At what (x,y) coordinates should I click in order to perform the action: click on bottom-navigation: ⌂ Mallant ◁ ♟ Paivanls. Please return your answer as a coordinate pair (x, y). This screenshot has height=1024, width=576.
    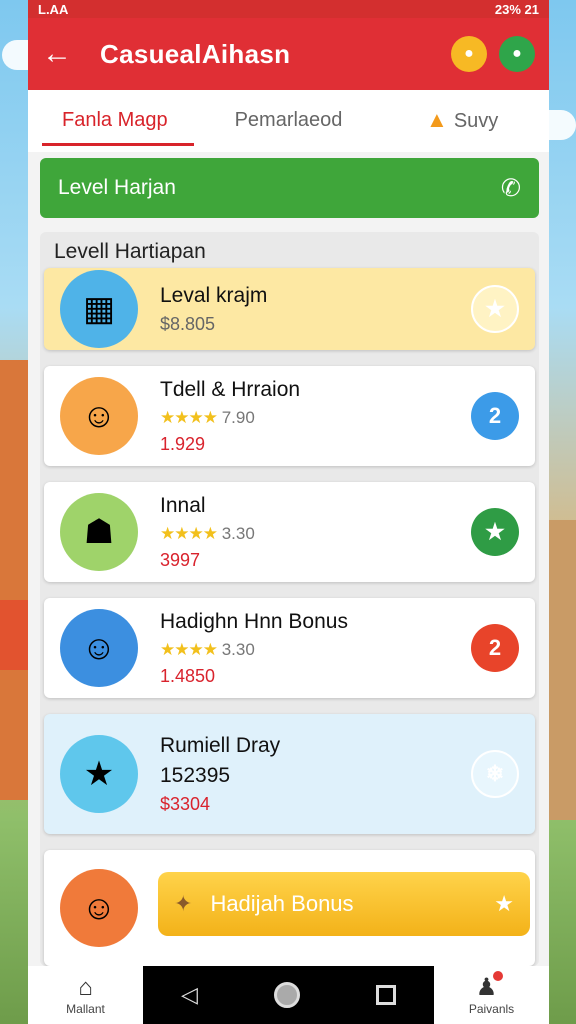
    Looking at the image, I should click on (288, 995).